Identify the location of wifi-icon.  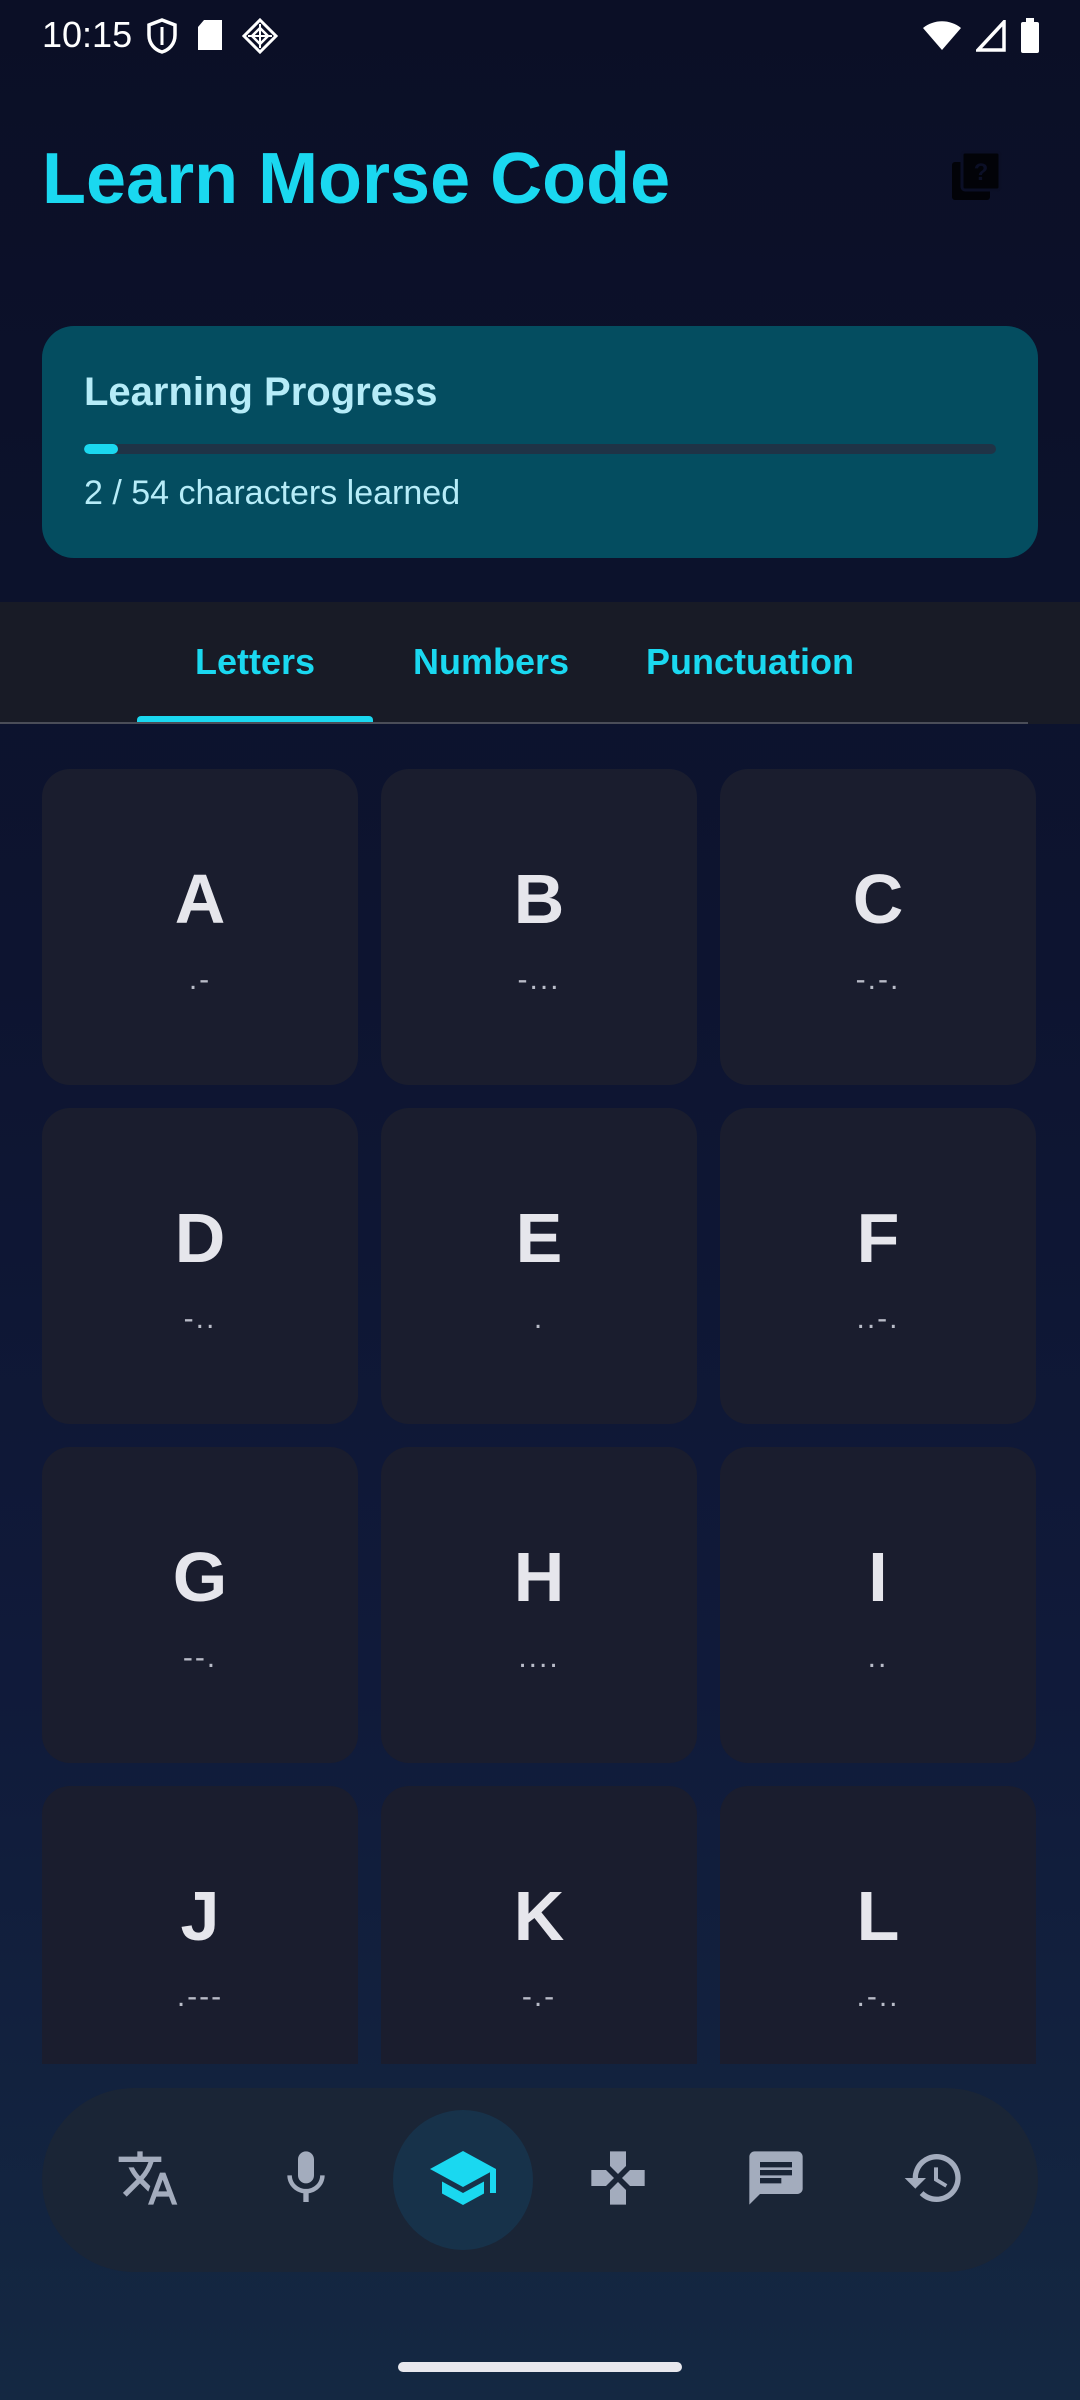
(942, 36).